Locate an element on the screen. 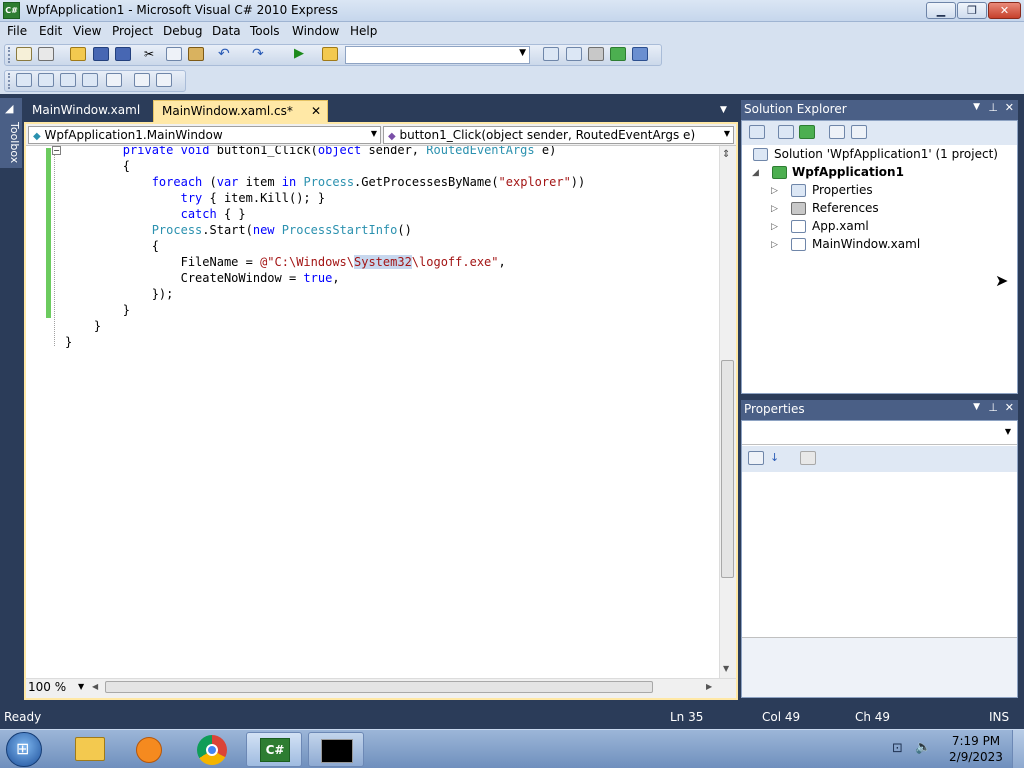  display-parameter-info-icon is located at coordinates (46, 80).